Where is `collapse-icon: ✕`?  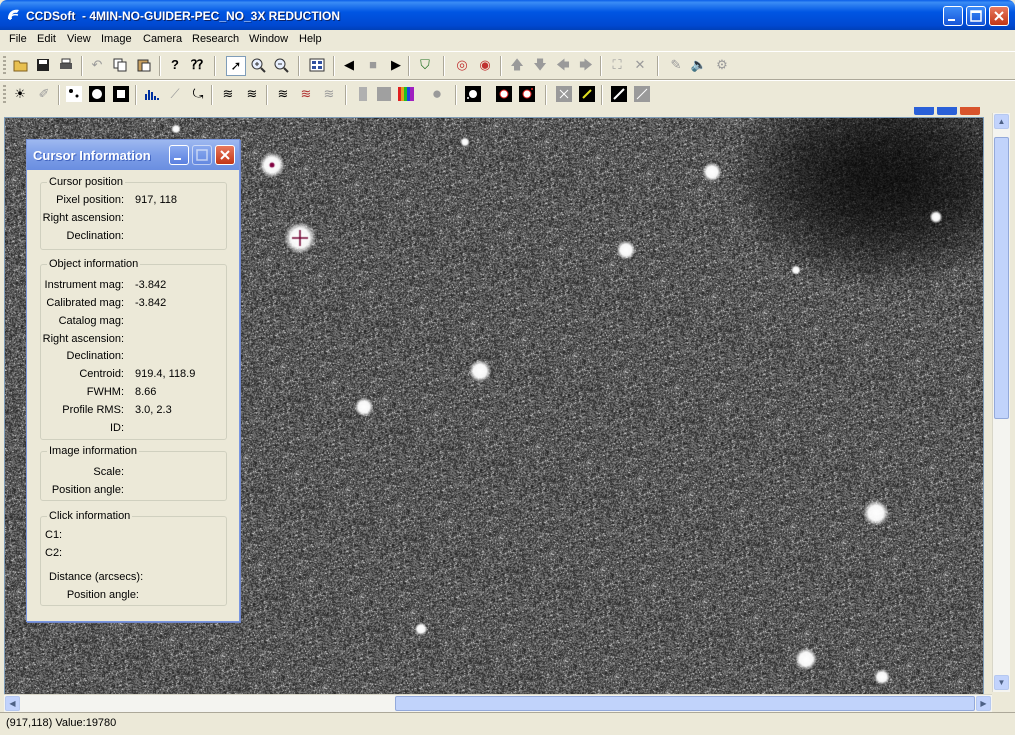 collapse-icon: ✕ is located at coordinates (640, 65).